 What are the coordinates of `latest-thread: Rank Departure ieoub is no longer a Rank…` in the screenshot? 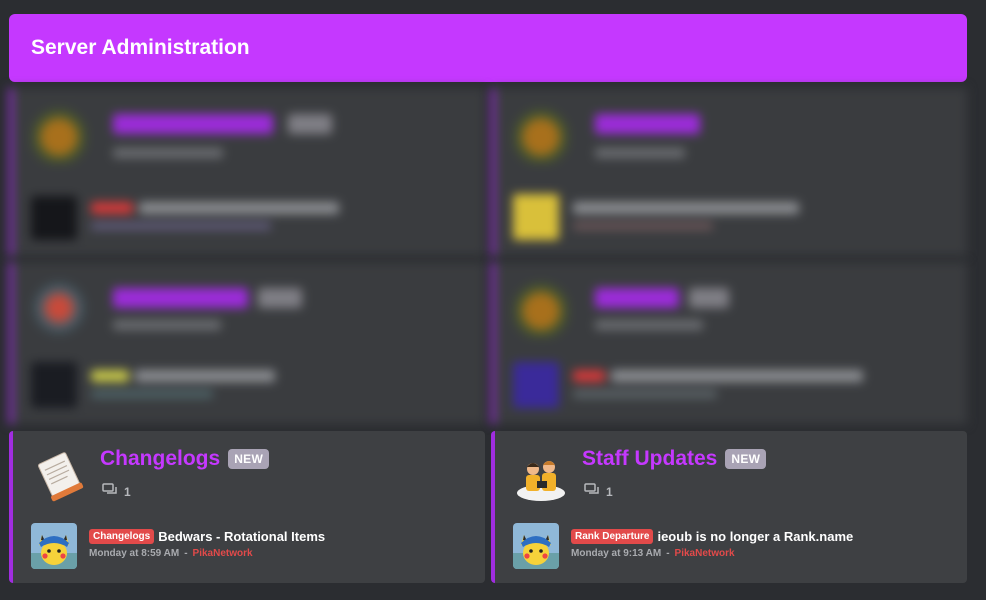 It's located at (683, 546).